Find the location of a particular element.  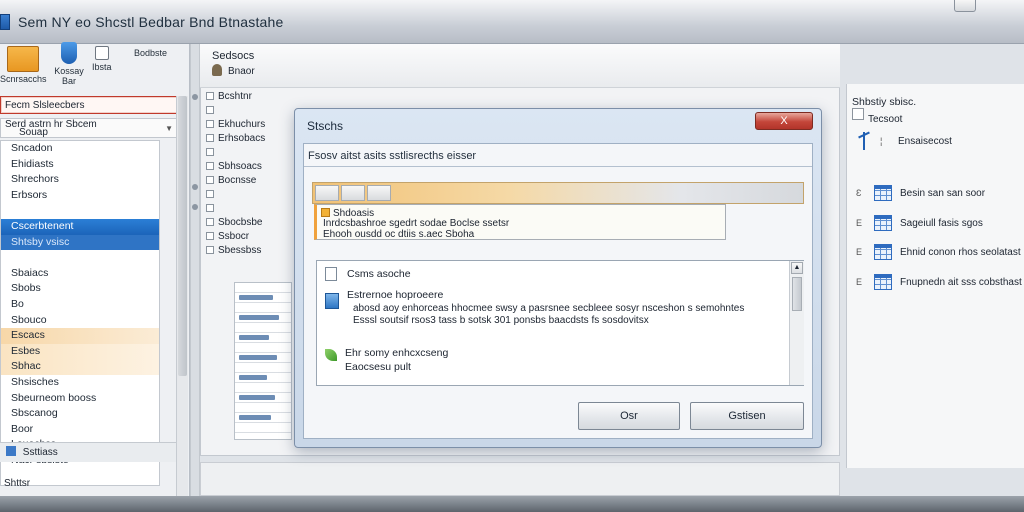

list-item: Ekhuchurs is located at coordinates (252, 125).